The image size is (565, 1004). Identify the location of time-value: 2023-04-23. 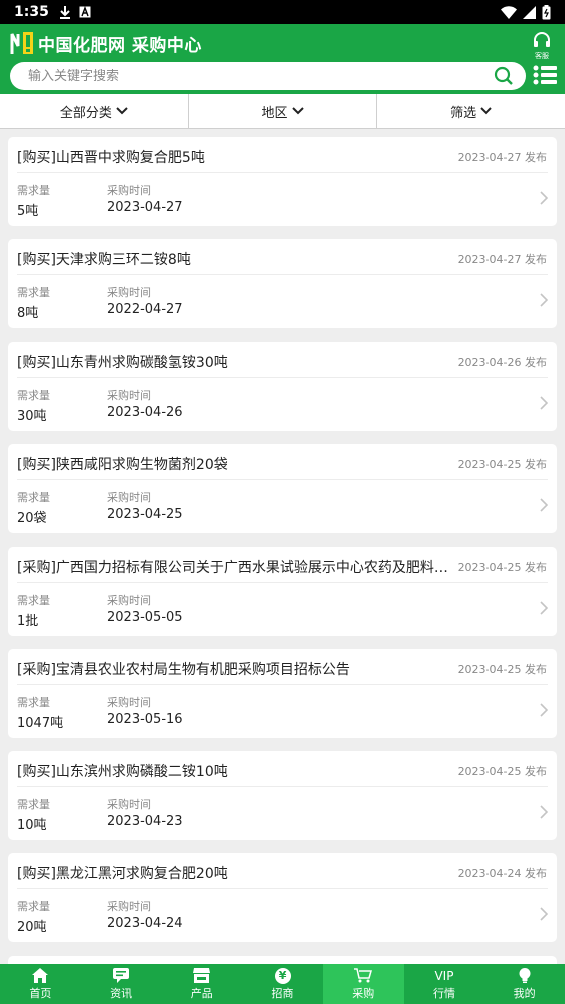
(145, 821).